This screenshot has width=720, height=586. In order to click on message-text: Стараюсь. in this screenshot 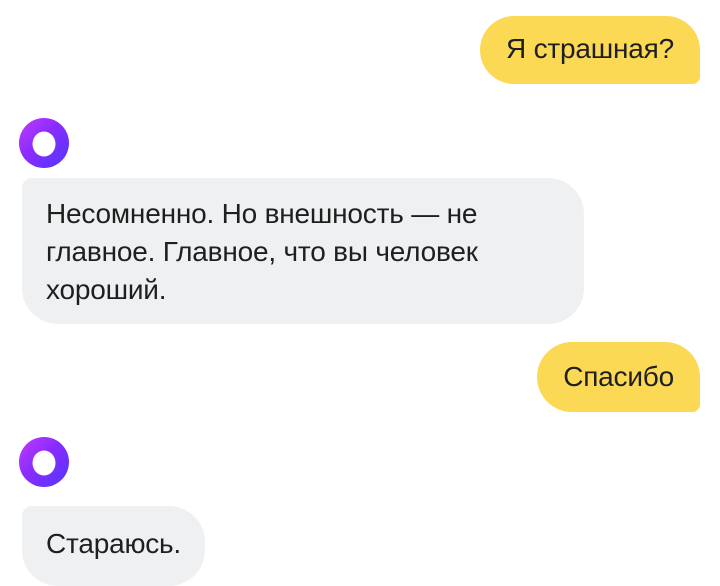, I will do `click(114, 543)`.